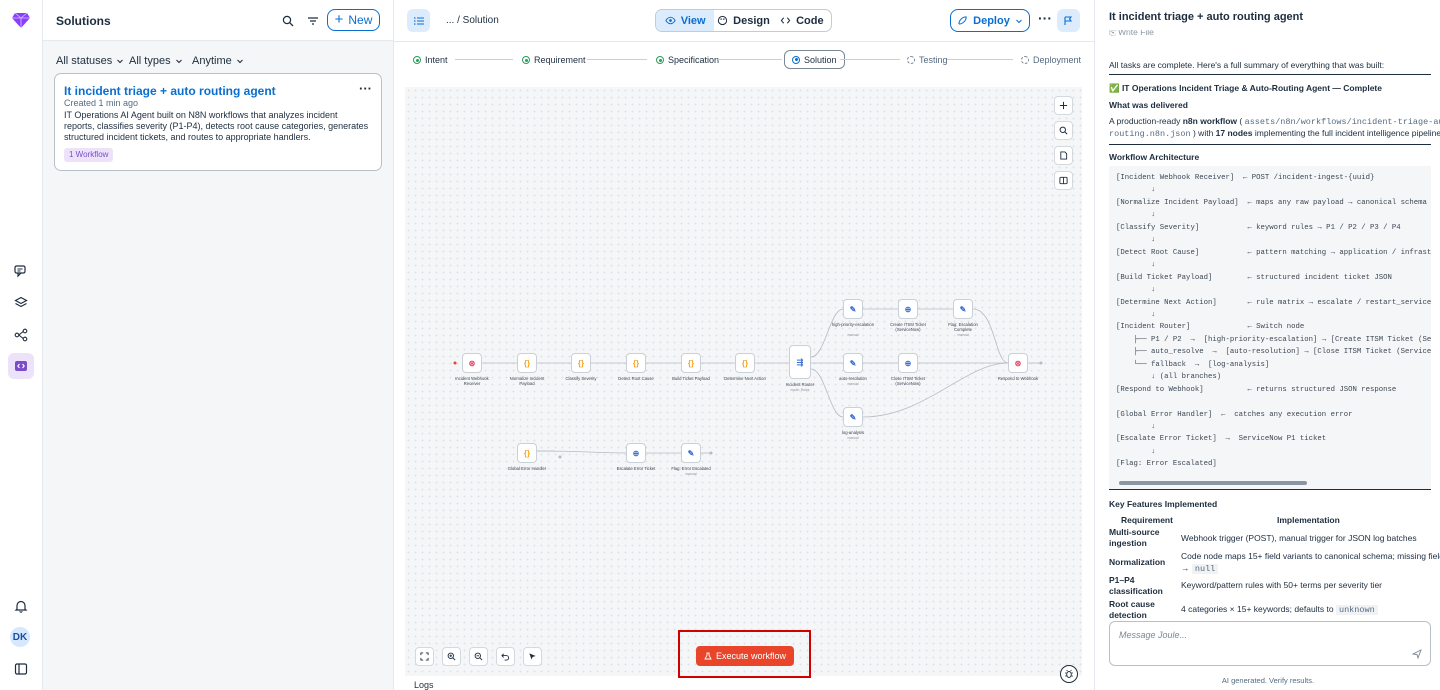 The width and height of the screenshot is (1440, 690). Describe the element at coordinates (796, 59) in the screenshot. I see `active-dot-icon` at that location.